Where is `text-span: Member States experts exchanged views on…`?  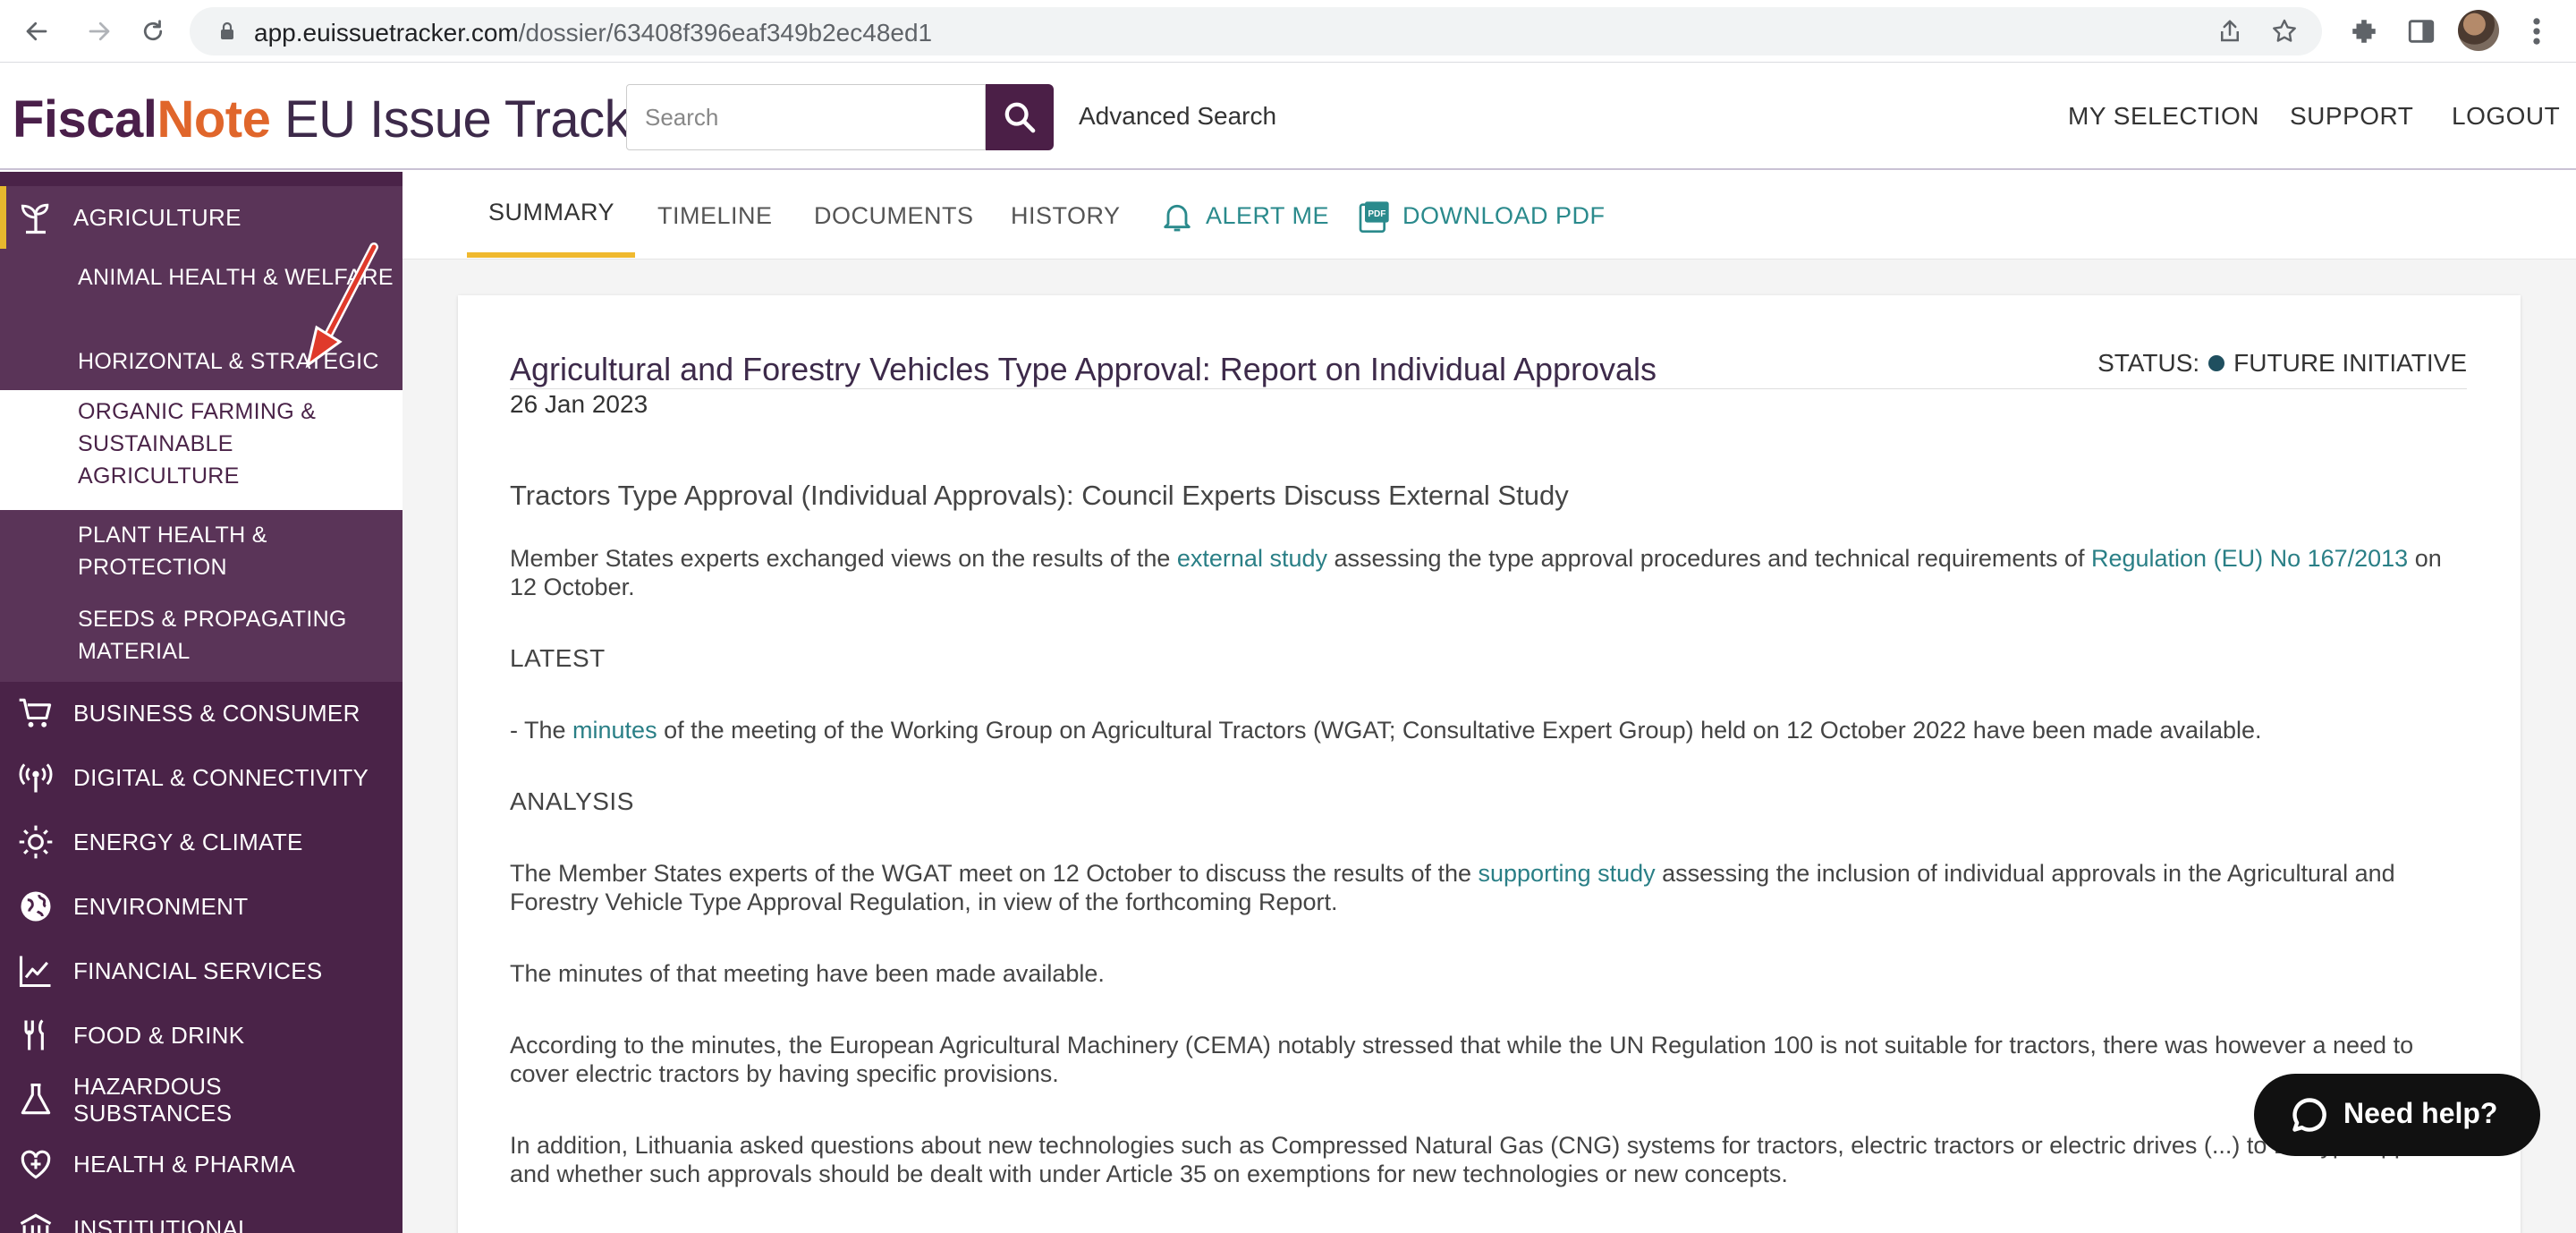
text-span: Member States experts exchanged views on… is located at coordinates (843, 558).